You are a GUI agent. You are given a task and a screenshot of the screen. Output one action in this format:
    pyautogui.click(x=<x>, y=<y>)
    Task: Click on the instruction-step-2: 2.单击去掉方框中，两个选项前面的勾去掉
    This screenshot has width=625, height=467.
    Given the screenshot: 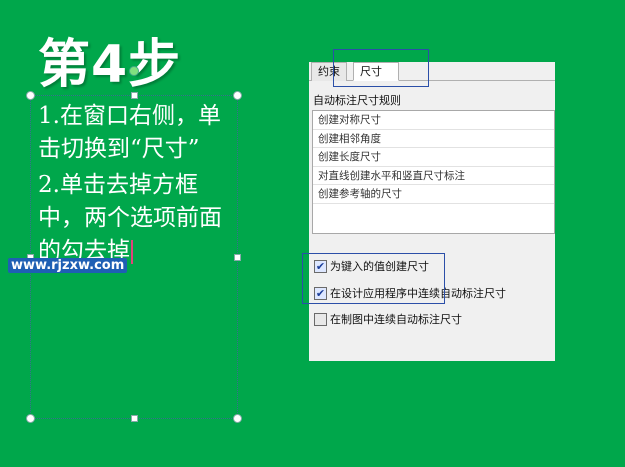 What is the action you would take?
    pyautogui.click(x=130, y=218)
    